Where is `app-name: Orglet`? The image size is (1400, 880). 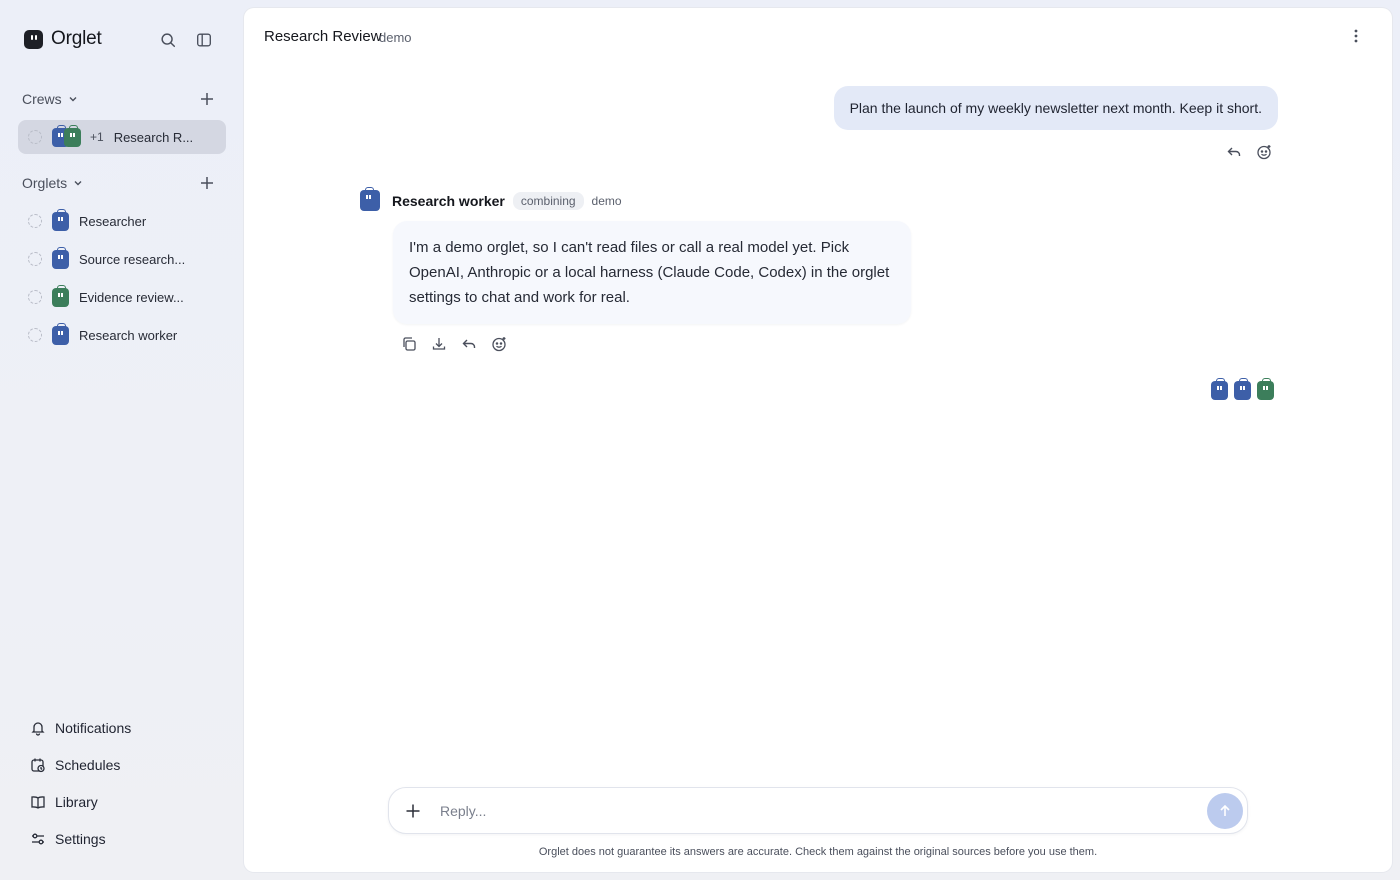
app-name: Orglet is located at coordinates (76, 38).